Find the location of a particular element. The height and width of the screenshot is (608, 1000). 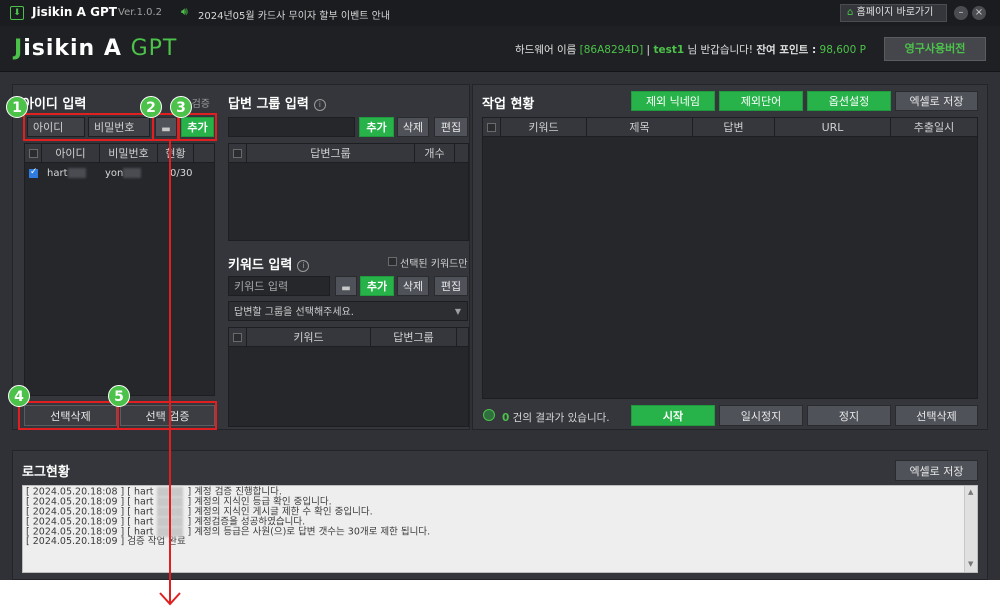

col-answer-group: 답변그룹 is located at coordinates (331, 153).